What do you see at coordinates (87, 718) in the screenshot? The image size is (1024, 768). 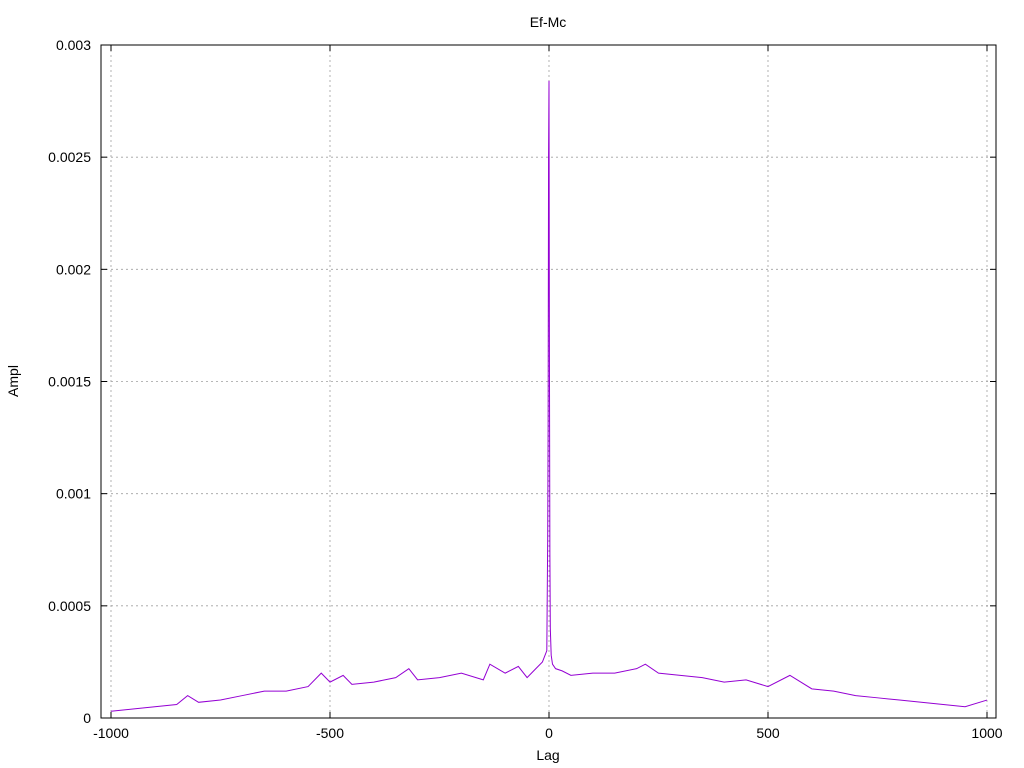 I see `y-tick-label: 0` at bounding box center [87, 718].